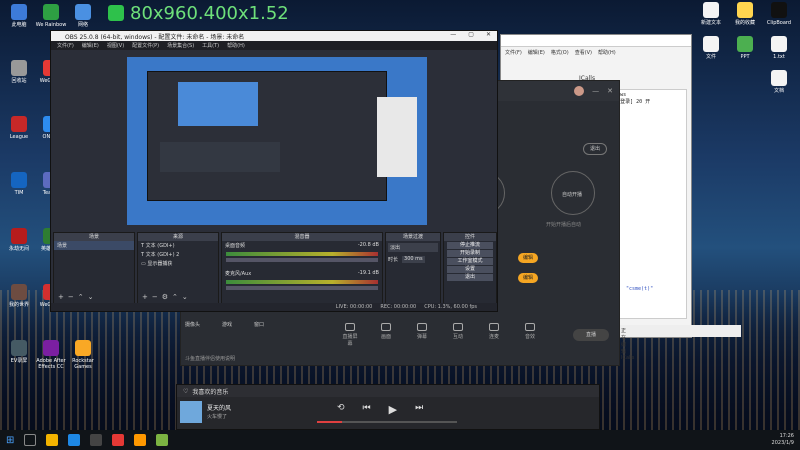 Image resolution: width=800 pixels, height=450 pixels. What do you see at coordinates (210, 392) in the screenshot?
I see `music-header-label: 我喜欢的音乐` at bounding box center [210, 392].